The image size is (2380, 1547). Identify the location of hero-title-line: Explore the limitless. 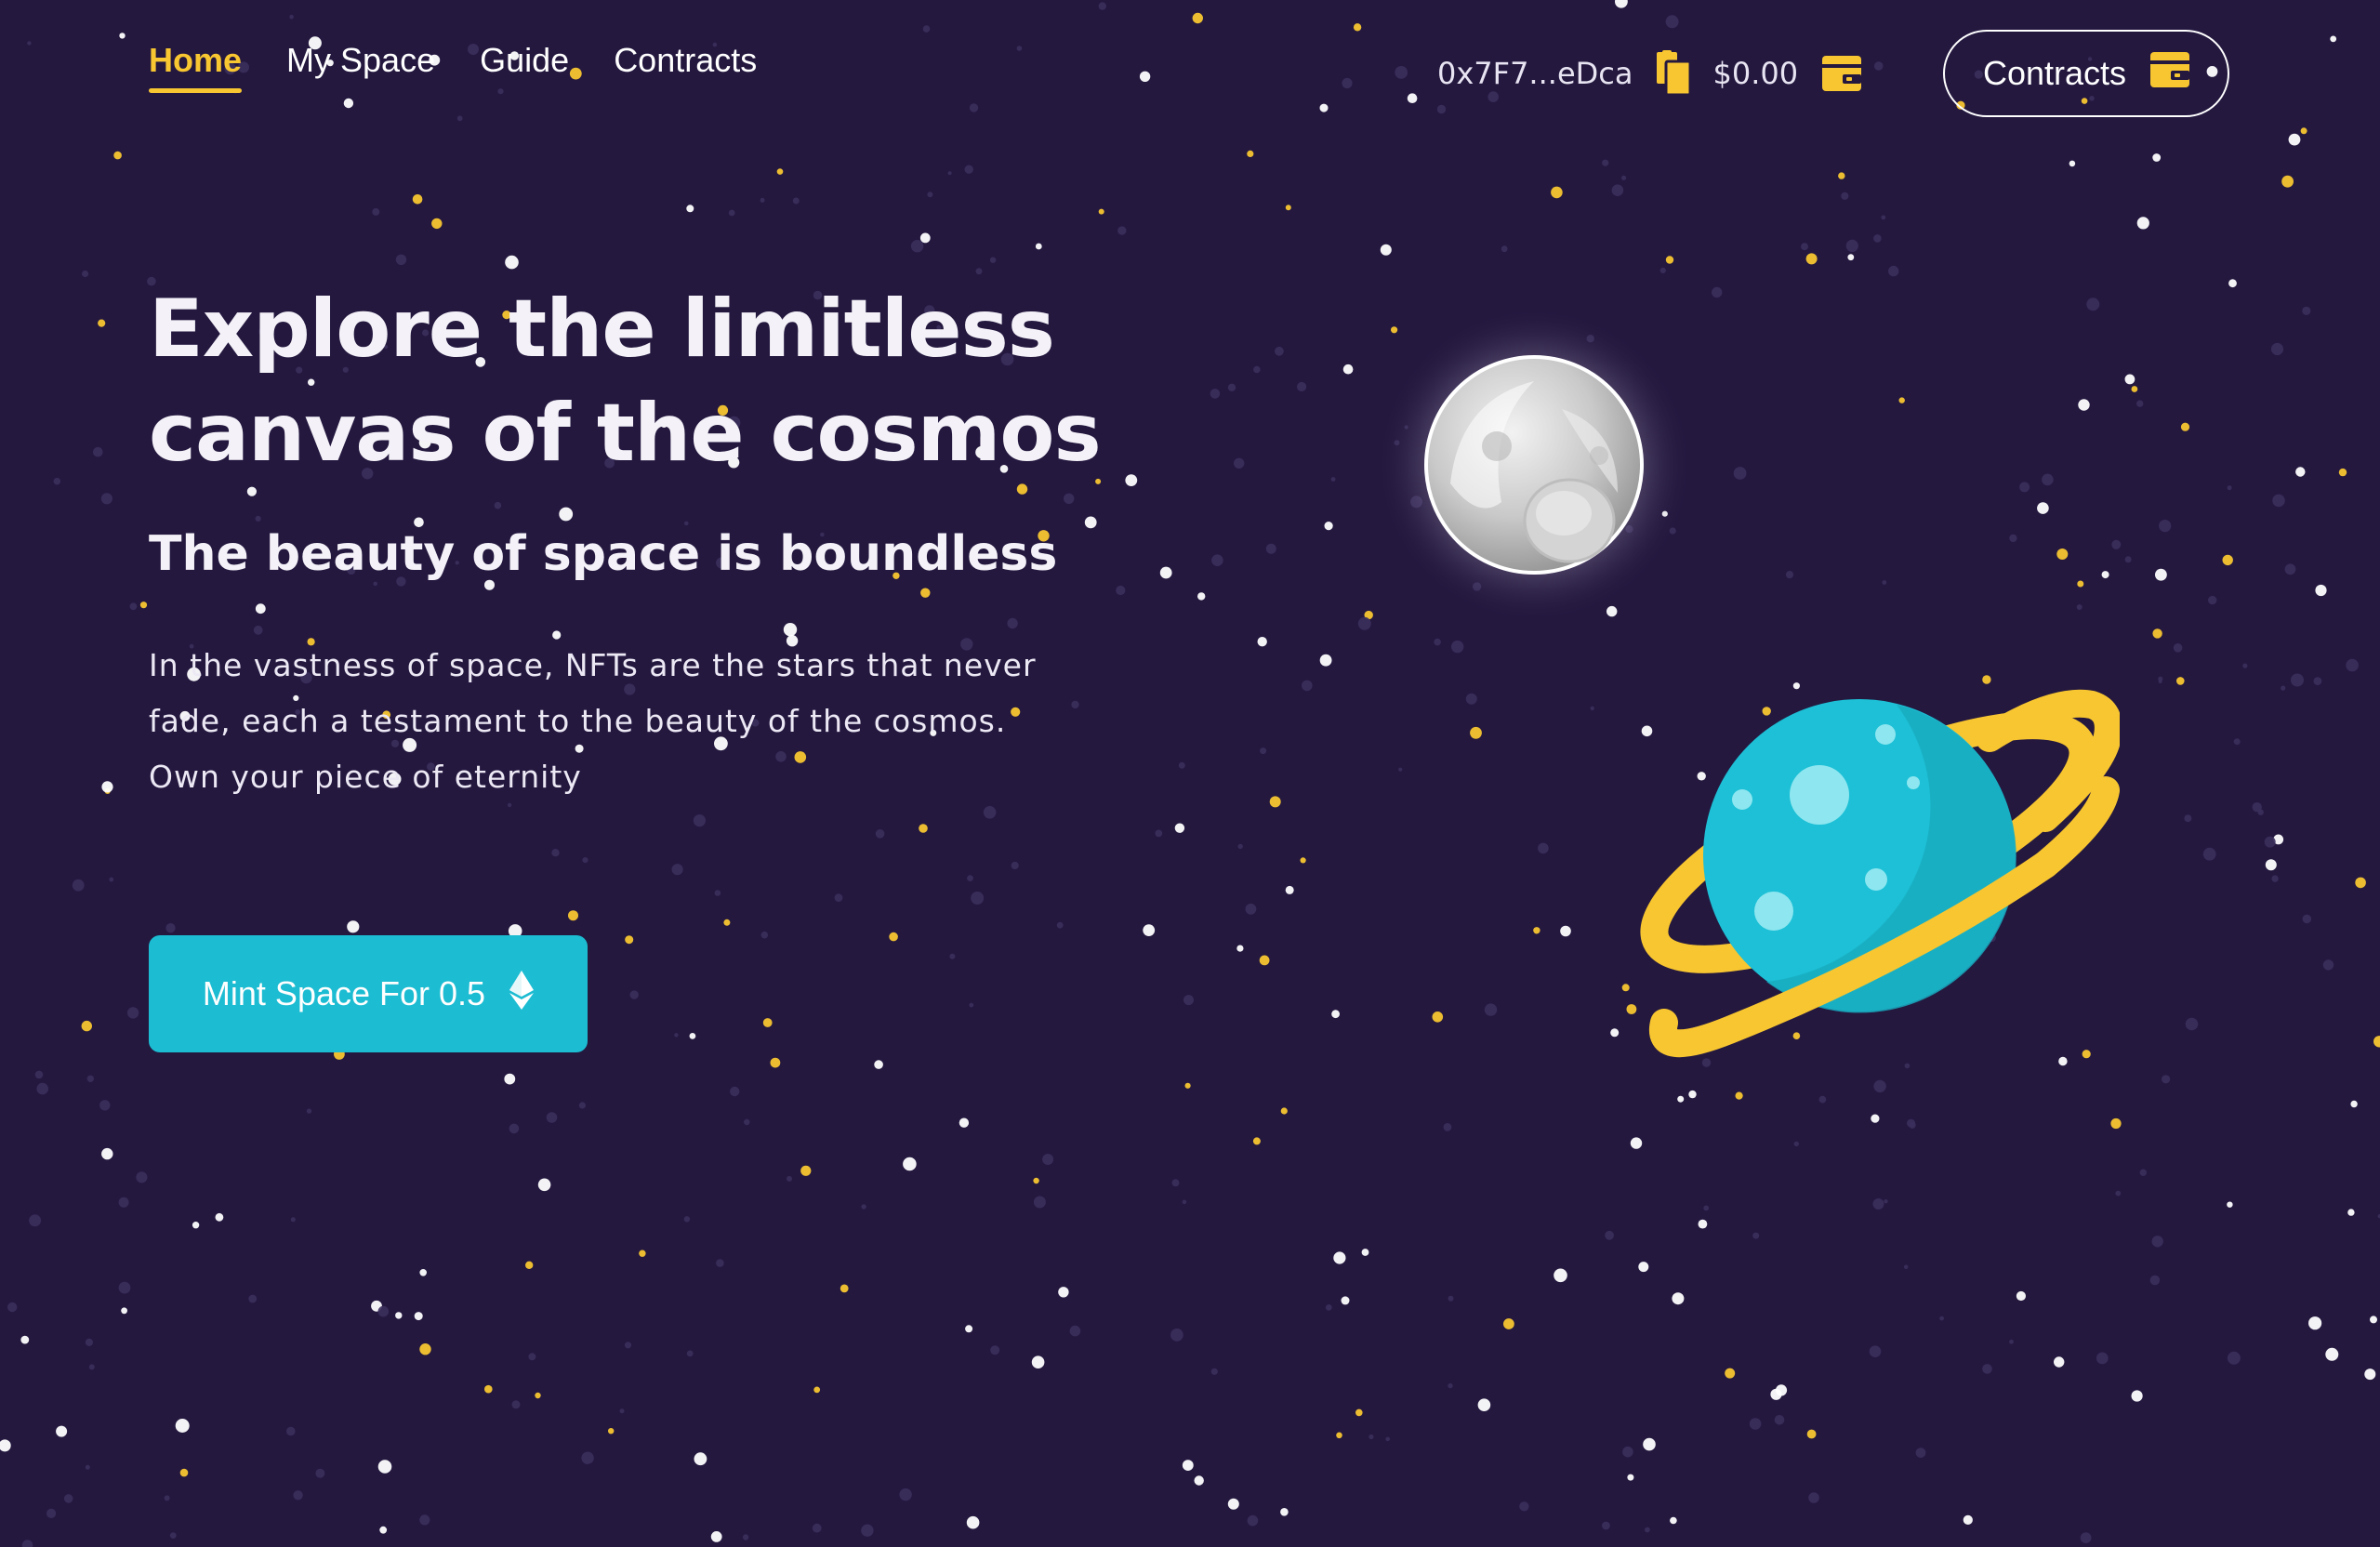
(602, 329).